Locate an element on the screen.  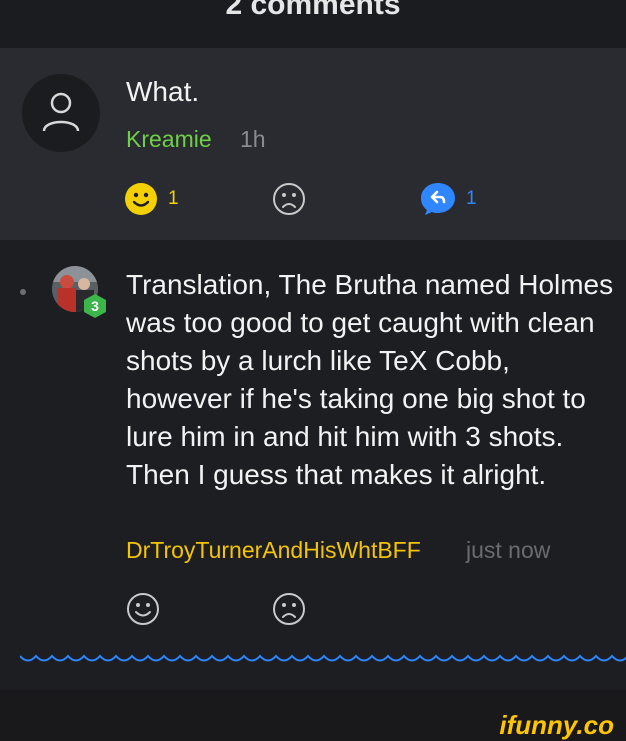
unread-dot is located at coordinates (23, 292).